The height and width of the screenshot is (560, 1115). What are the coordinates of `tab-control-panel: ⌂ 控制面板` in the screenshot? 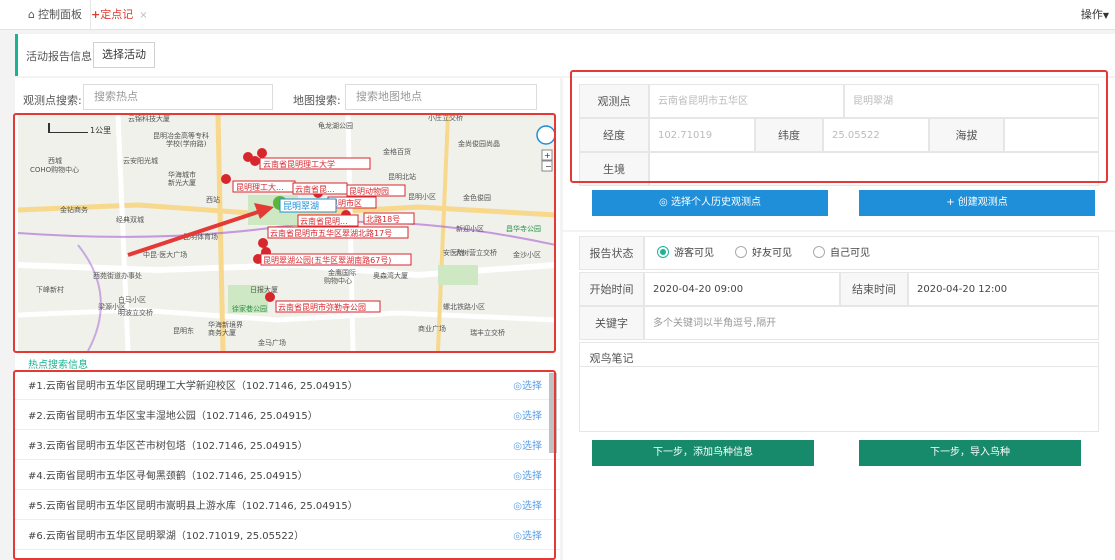 It's located at (55, 15).